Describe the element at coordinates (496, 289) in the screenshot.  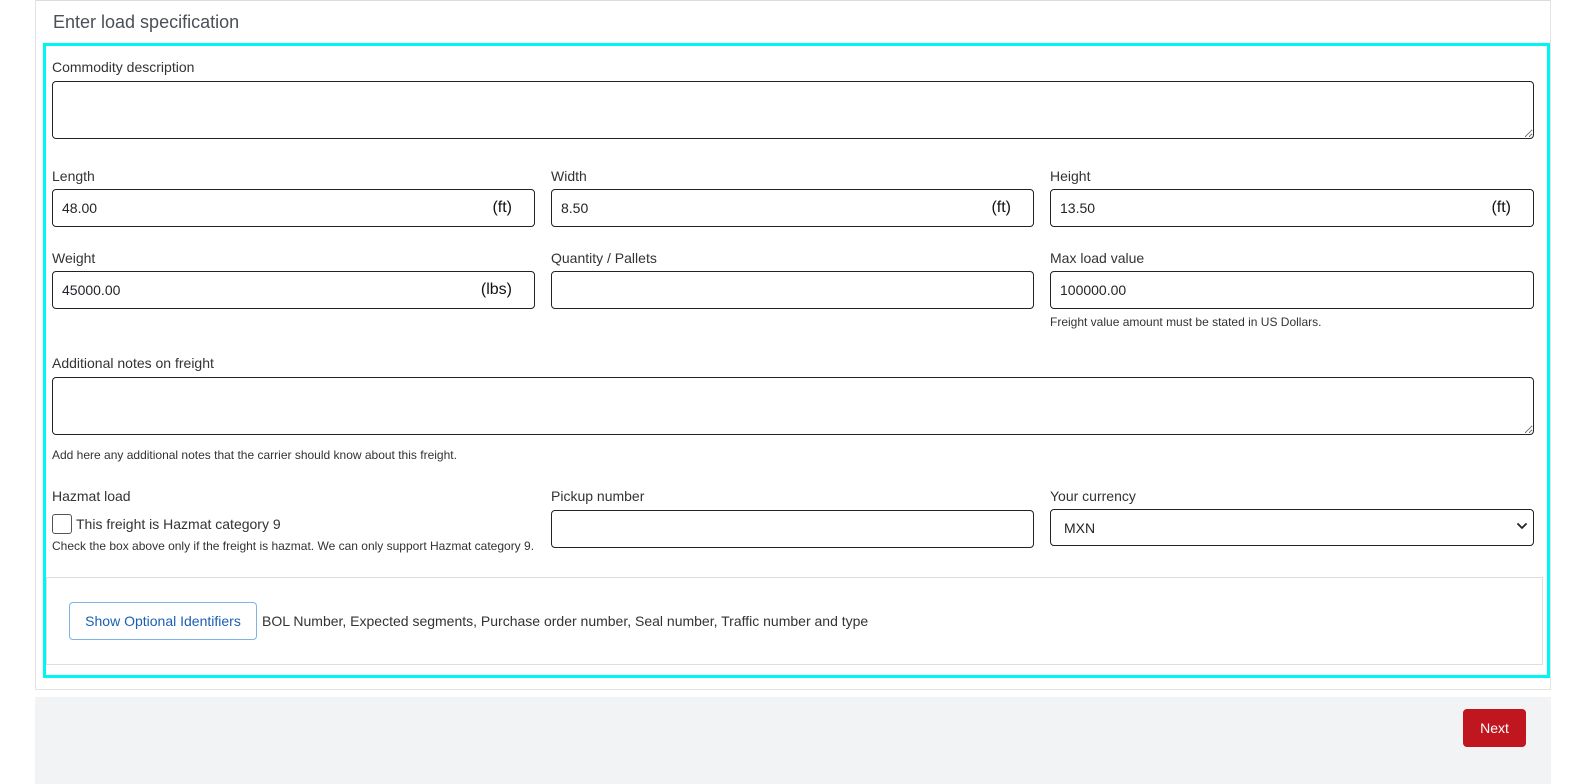
I see `weight-unit: (lbs)` at that location.